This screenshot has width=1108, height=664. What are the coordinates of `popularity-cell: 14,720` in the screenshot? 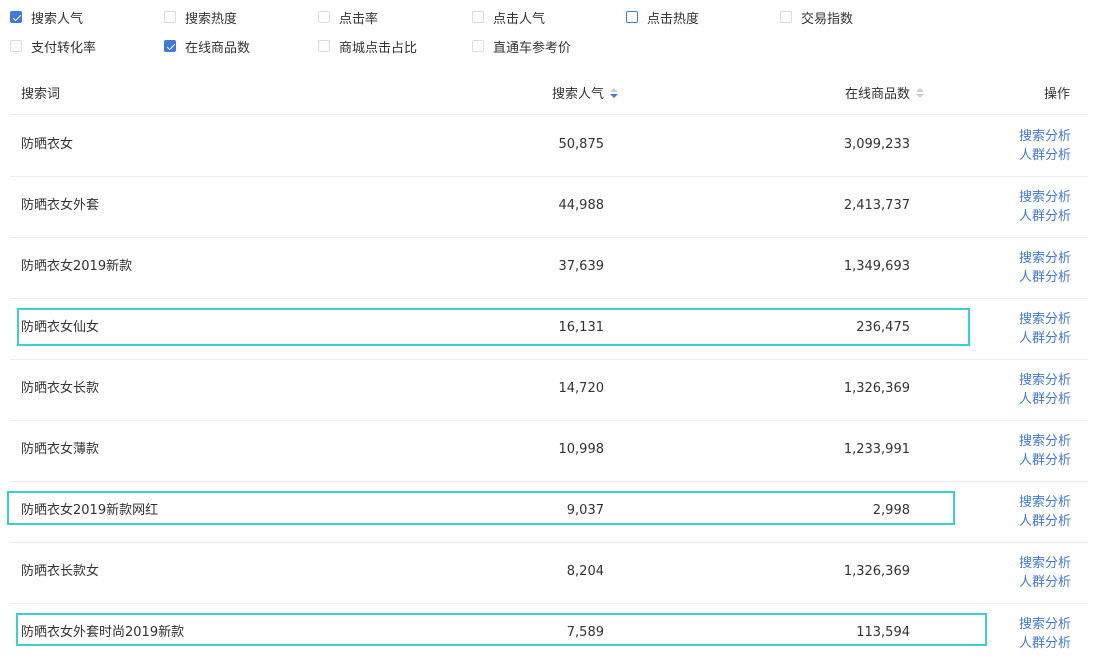 It's located at (581, 388).